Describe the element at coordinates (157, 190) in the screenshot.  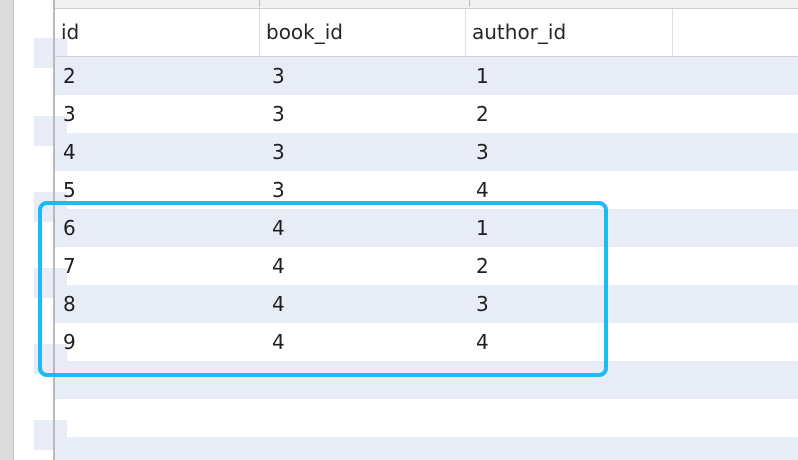
I see `cell-id: 5` at that location.